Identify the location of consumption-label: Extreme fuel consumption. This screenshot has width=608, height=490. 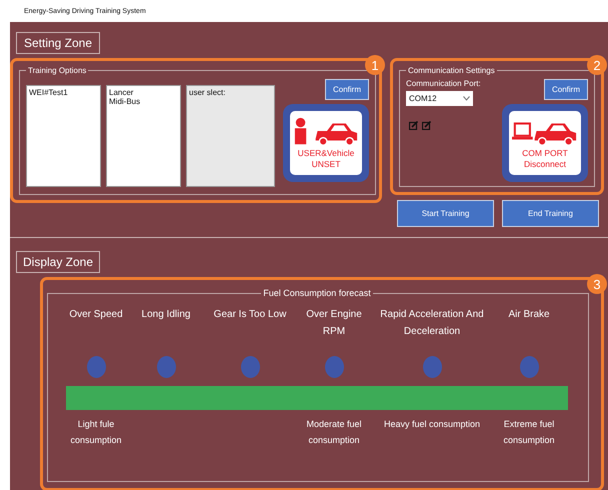
(529, 432).